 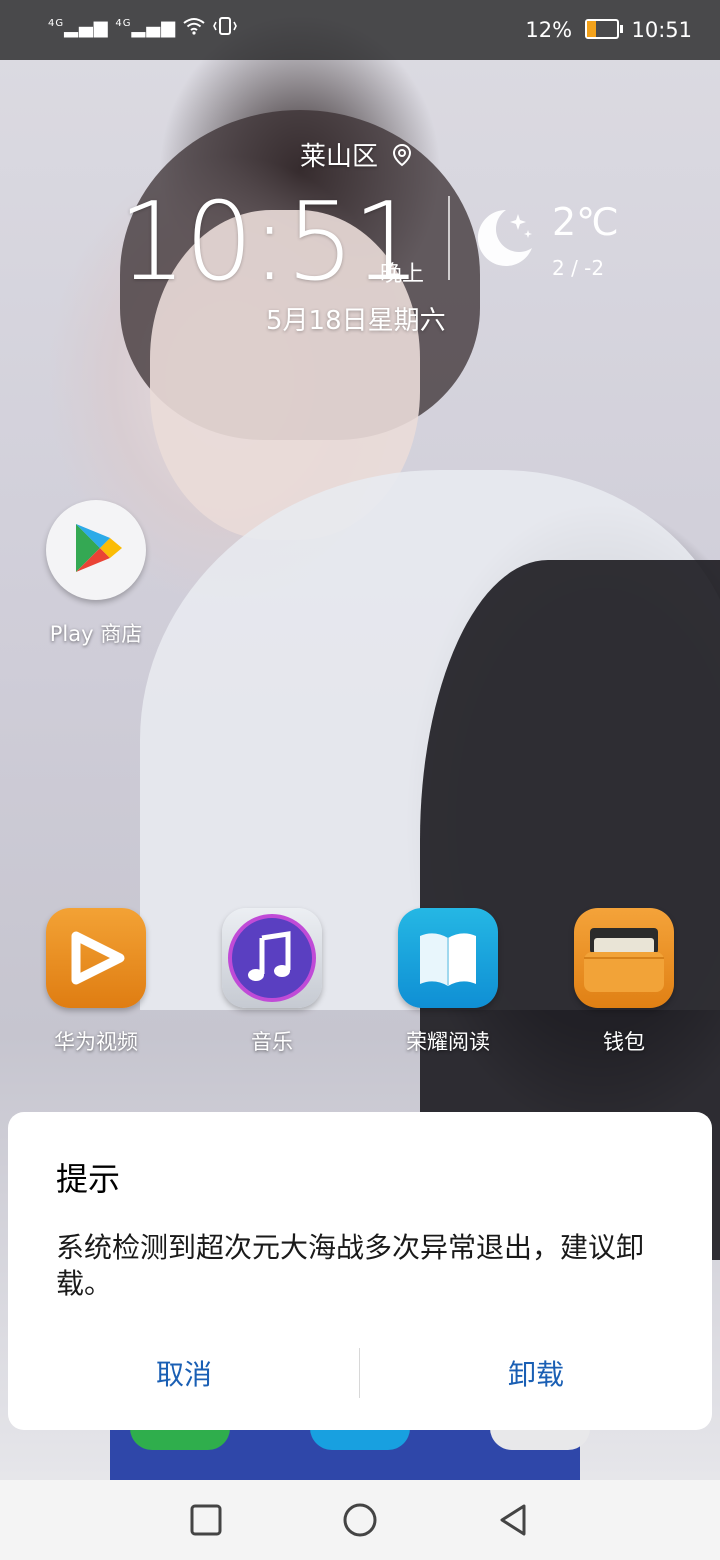 What do you see at coordinates (449, 238) in the screenshot?
I see `clock-divider` at bounding box center [449, 238].